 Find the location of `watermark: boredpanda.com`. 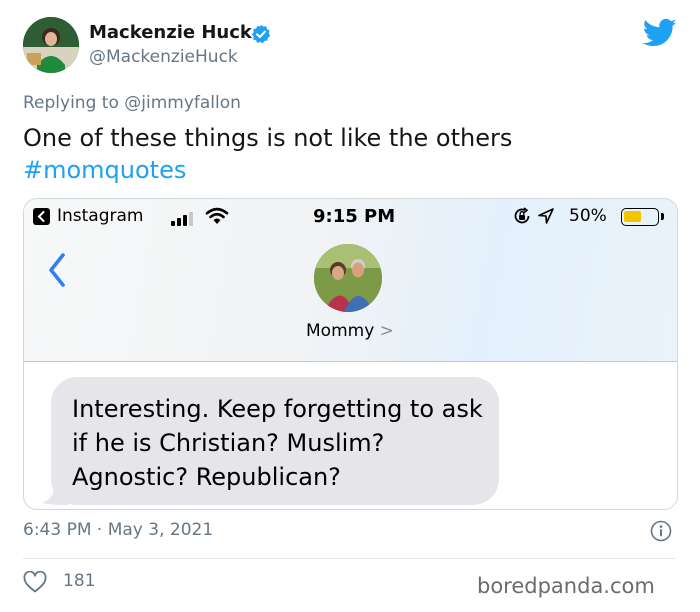

watermark: boredpanda.com is located at coordinates (566, 586).